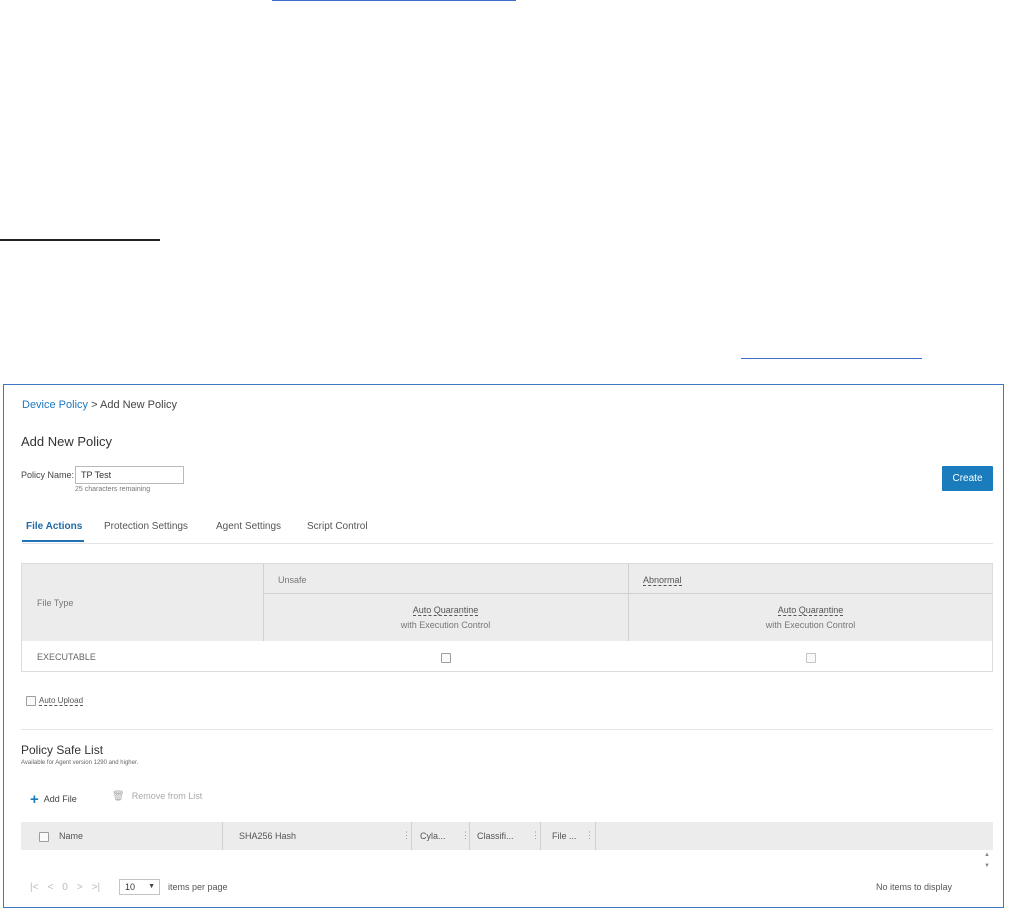 The height and width of the screenshot is (911, 1009). I want to click on policy-name-label: Policy Name:, so click(48, 475).